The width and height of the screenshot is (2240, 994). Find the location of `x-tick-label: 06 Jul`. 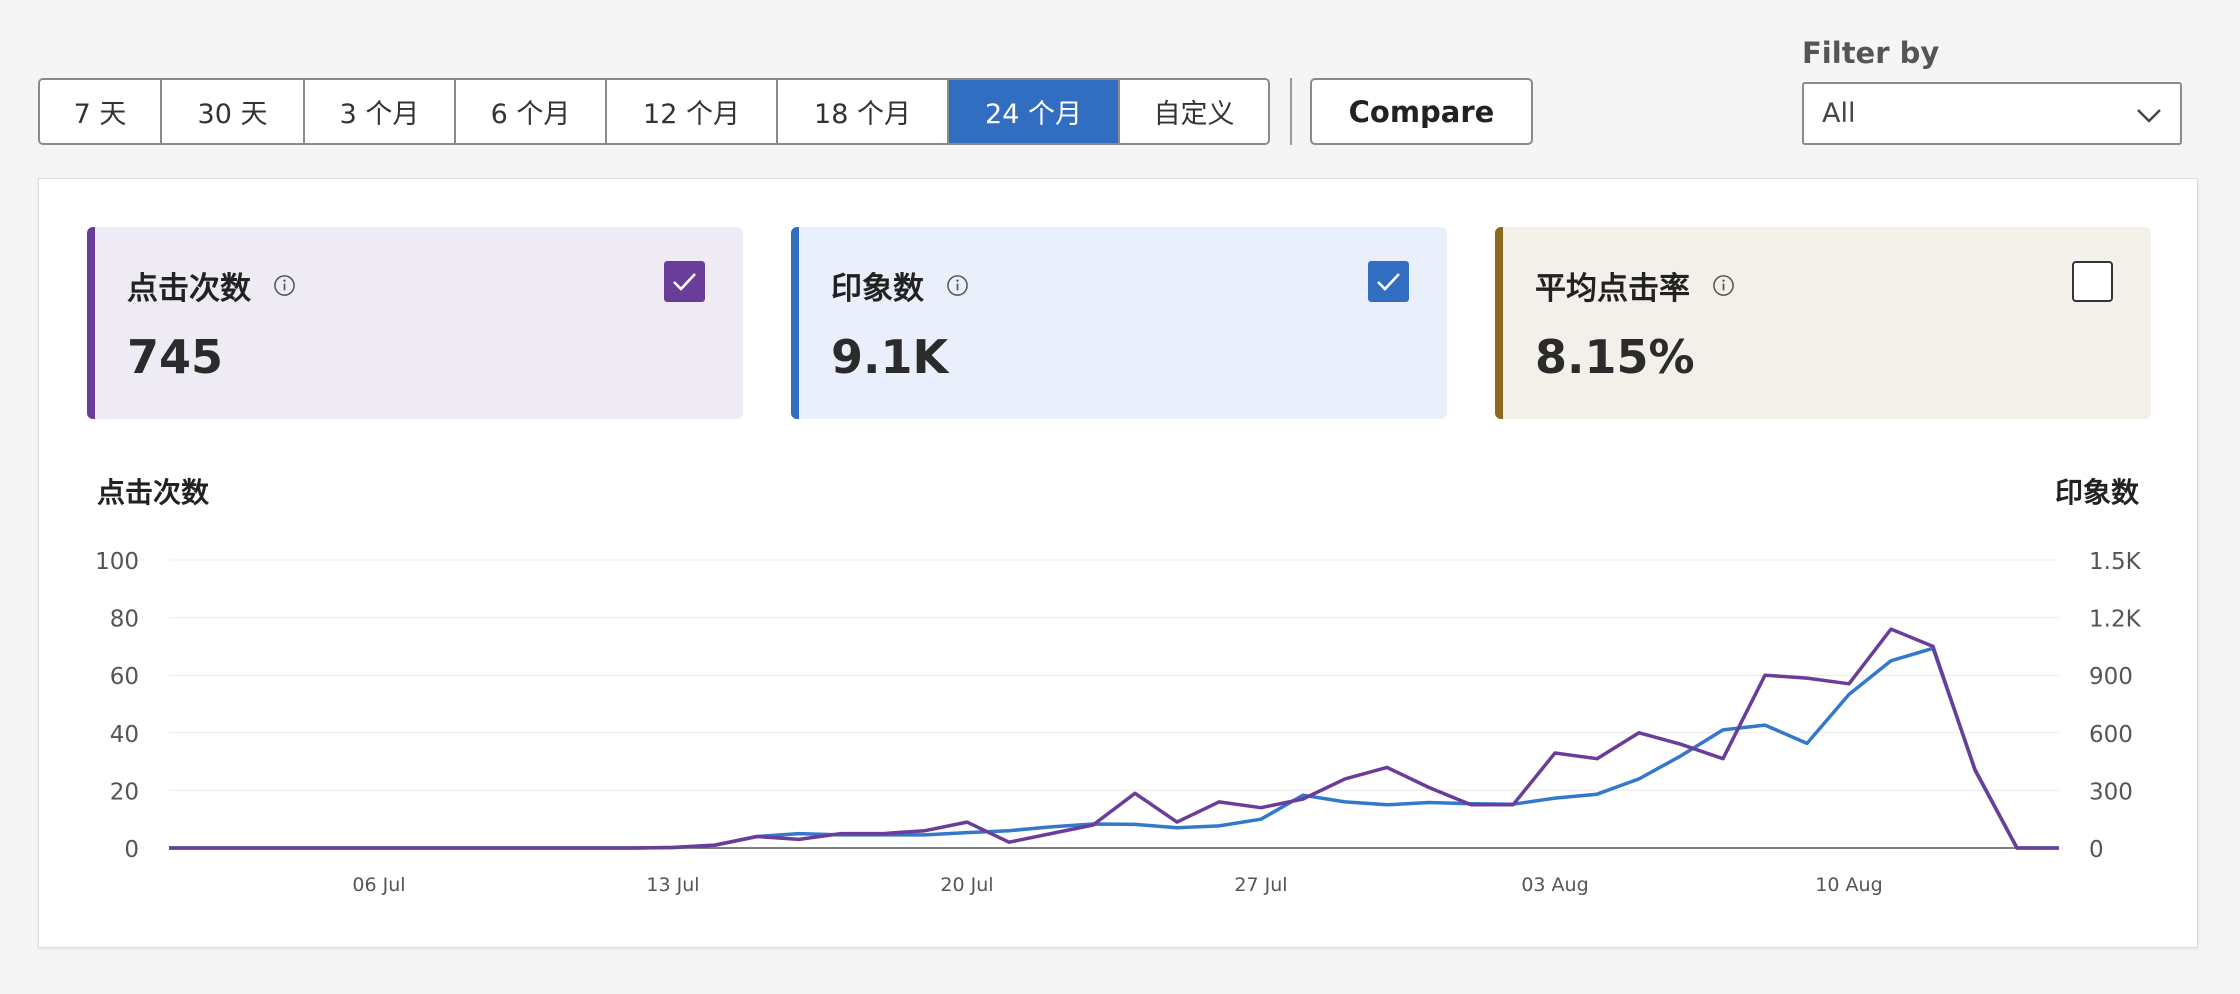

x-tick-label: 06 Jul is located at coordinates (378, 885).